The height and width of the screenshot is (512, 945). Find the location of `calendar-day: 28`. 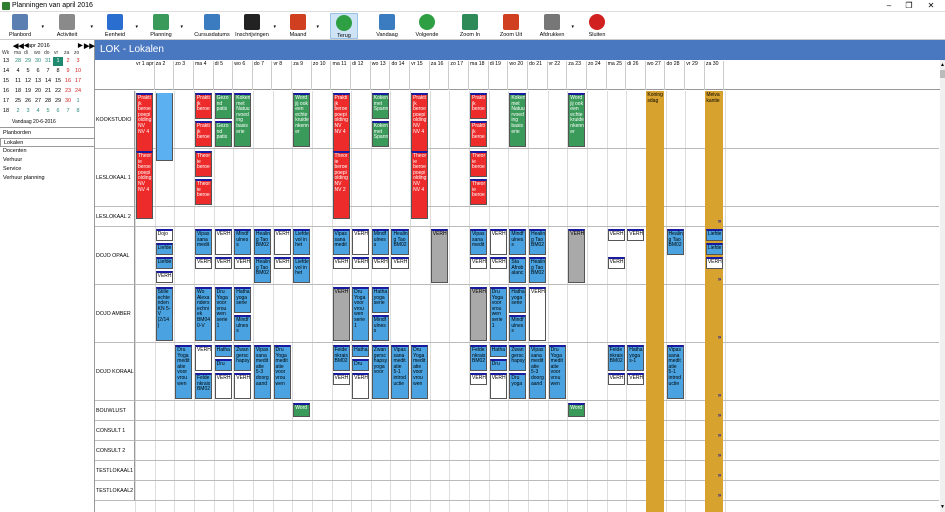

calendar-day: 28 is located at coordinates (48, 101).